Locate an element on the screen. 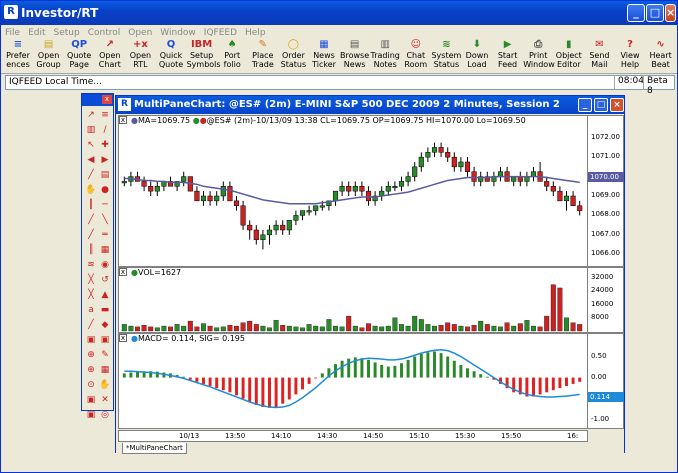 The height and width of the screenshot is (473, 678). toolbar-button-chatroom: ☺ Chat Room is located at coordinates (416, 56).